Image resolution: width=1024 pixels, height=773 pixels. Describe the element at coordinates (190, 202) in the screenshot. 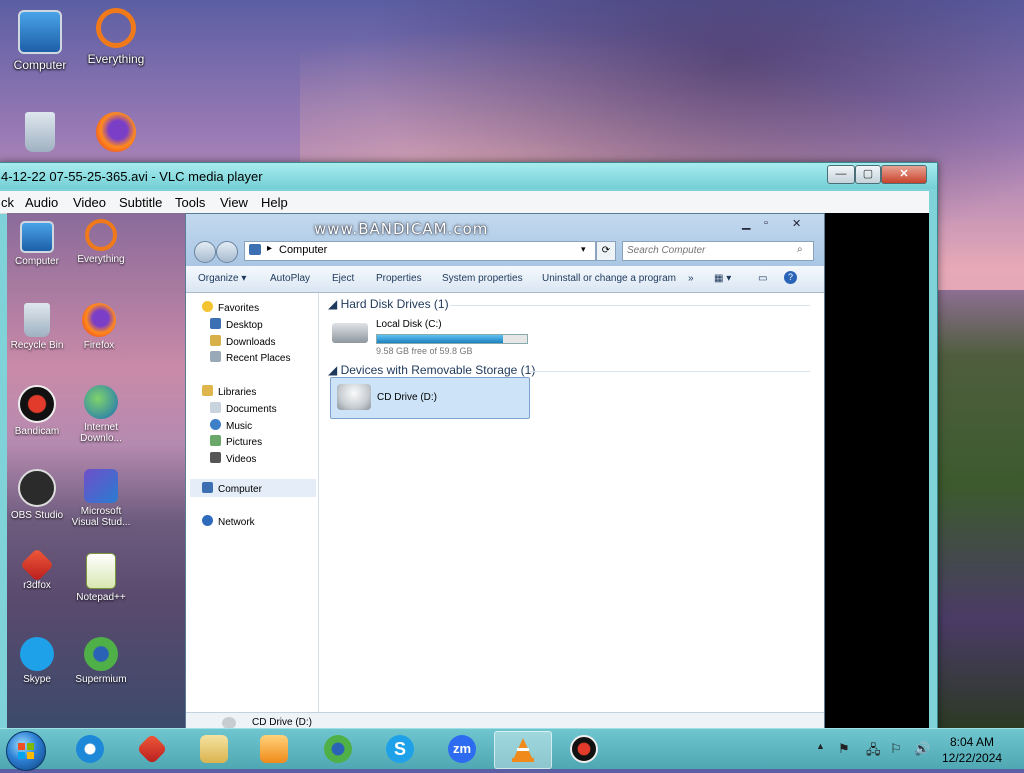

I see `menu-tools: Tools` at that location.